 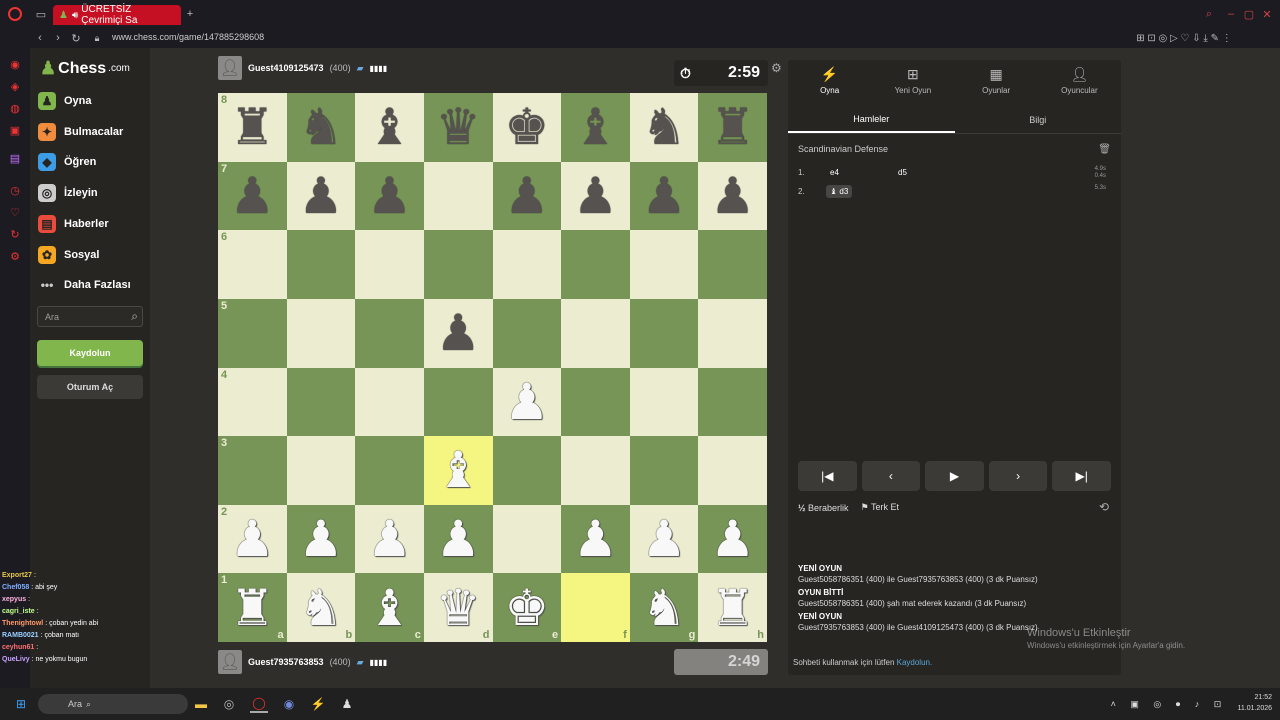 I want to click on square-b8: ♞, so click(x=321, y=127).